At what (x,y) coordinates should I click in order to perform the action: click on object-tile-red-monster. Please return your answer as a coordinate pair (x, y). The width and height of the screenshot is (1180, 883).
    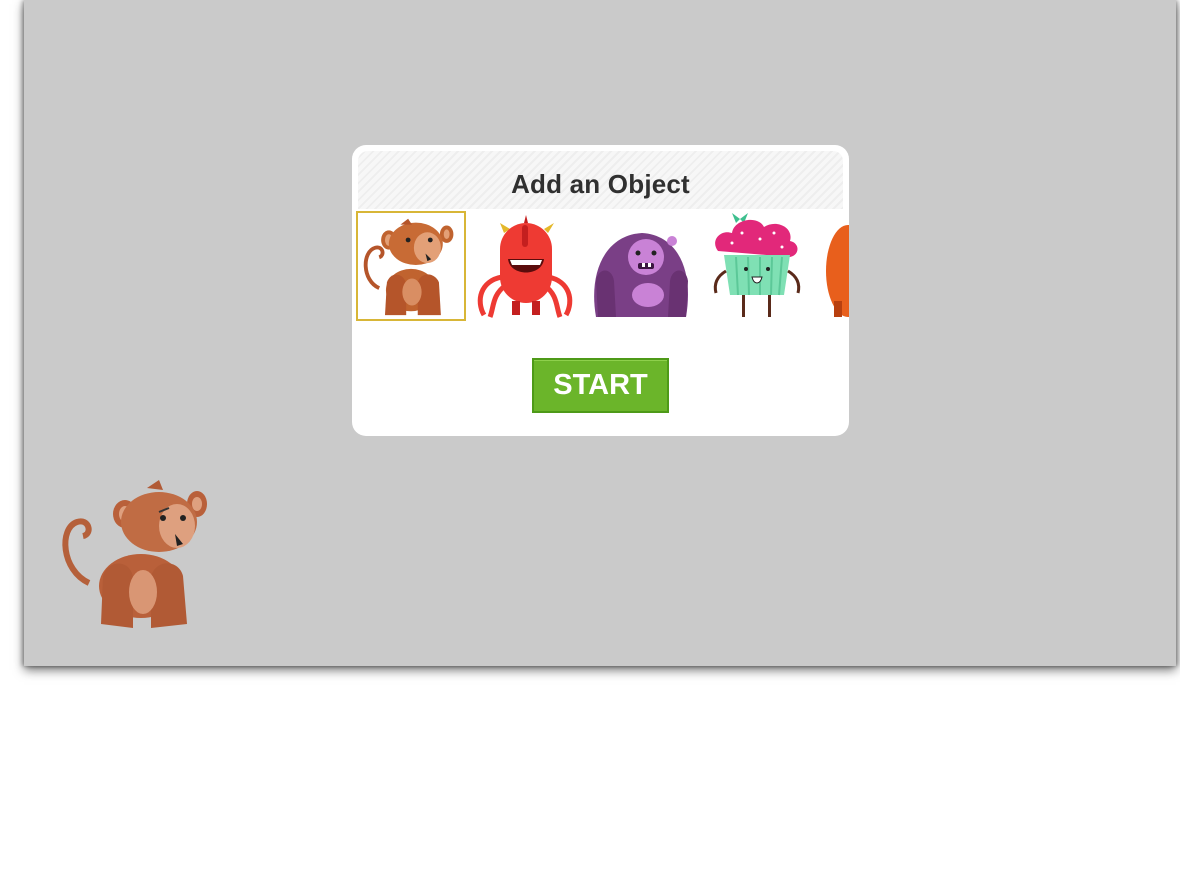
    Looking at the image, I should click on (525, 266).